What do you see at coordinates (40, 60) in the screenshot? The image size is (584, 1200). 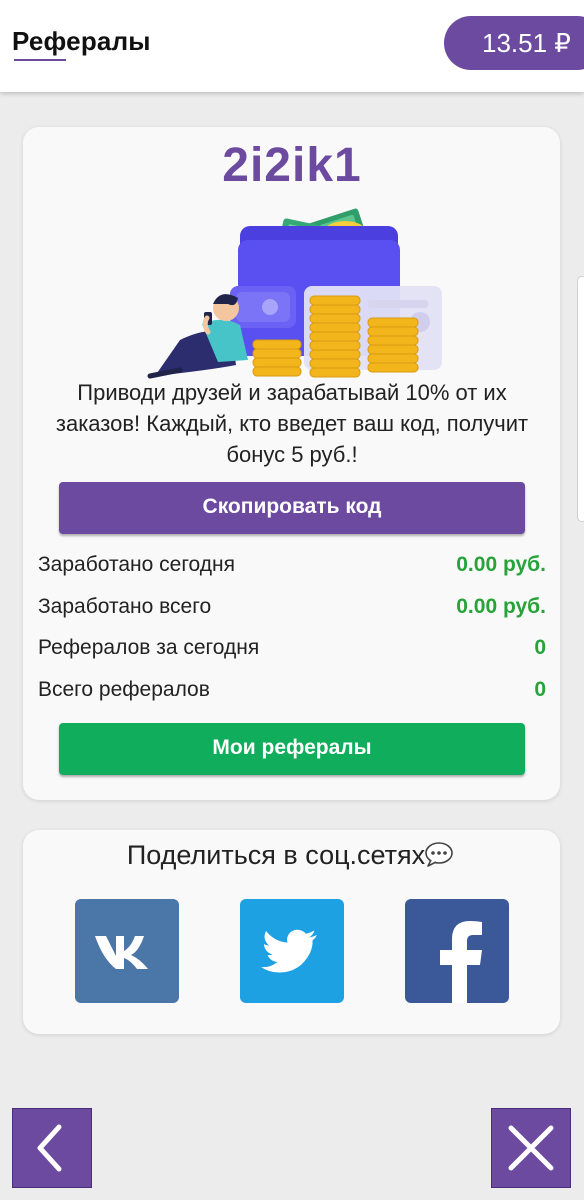 I see `title-underline` at bounding box center [40, 60].